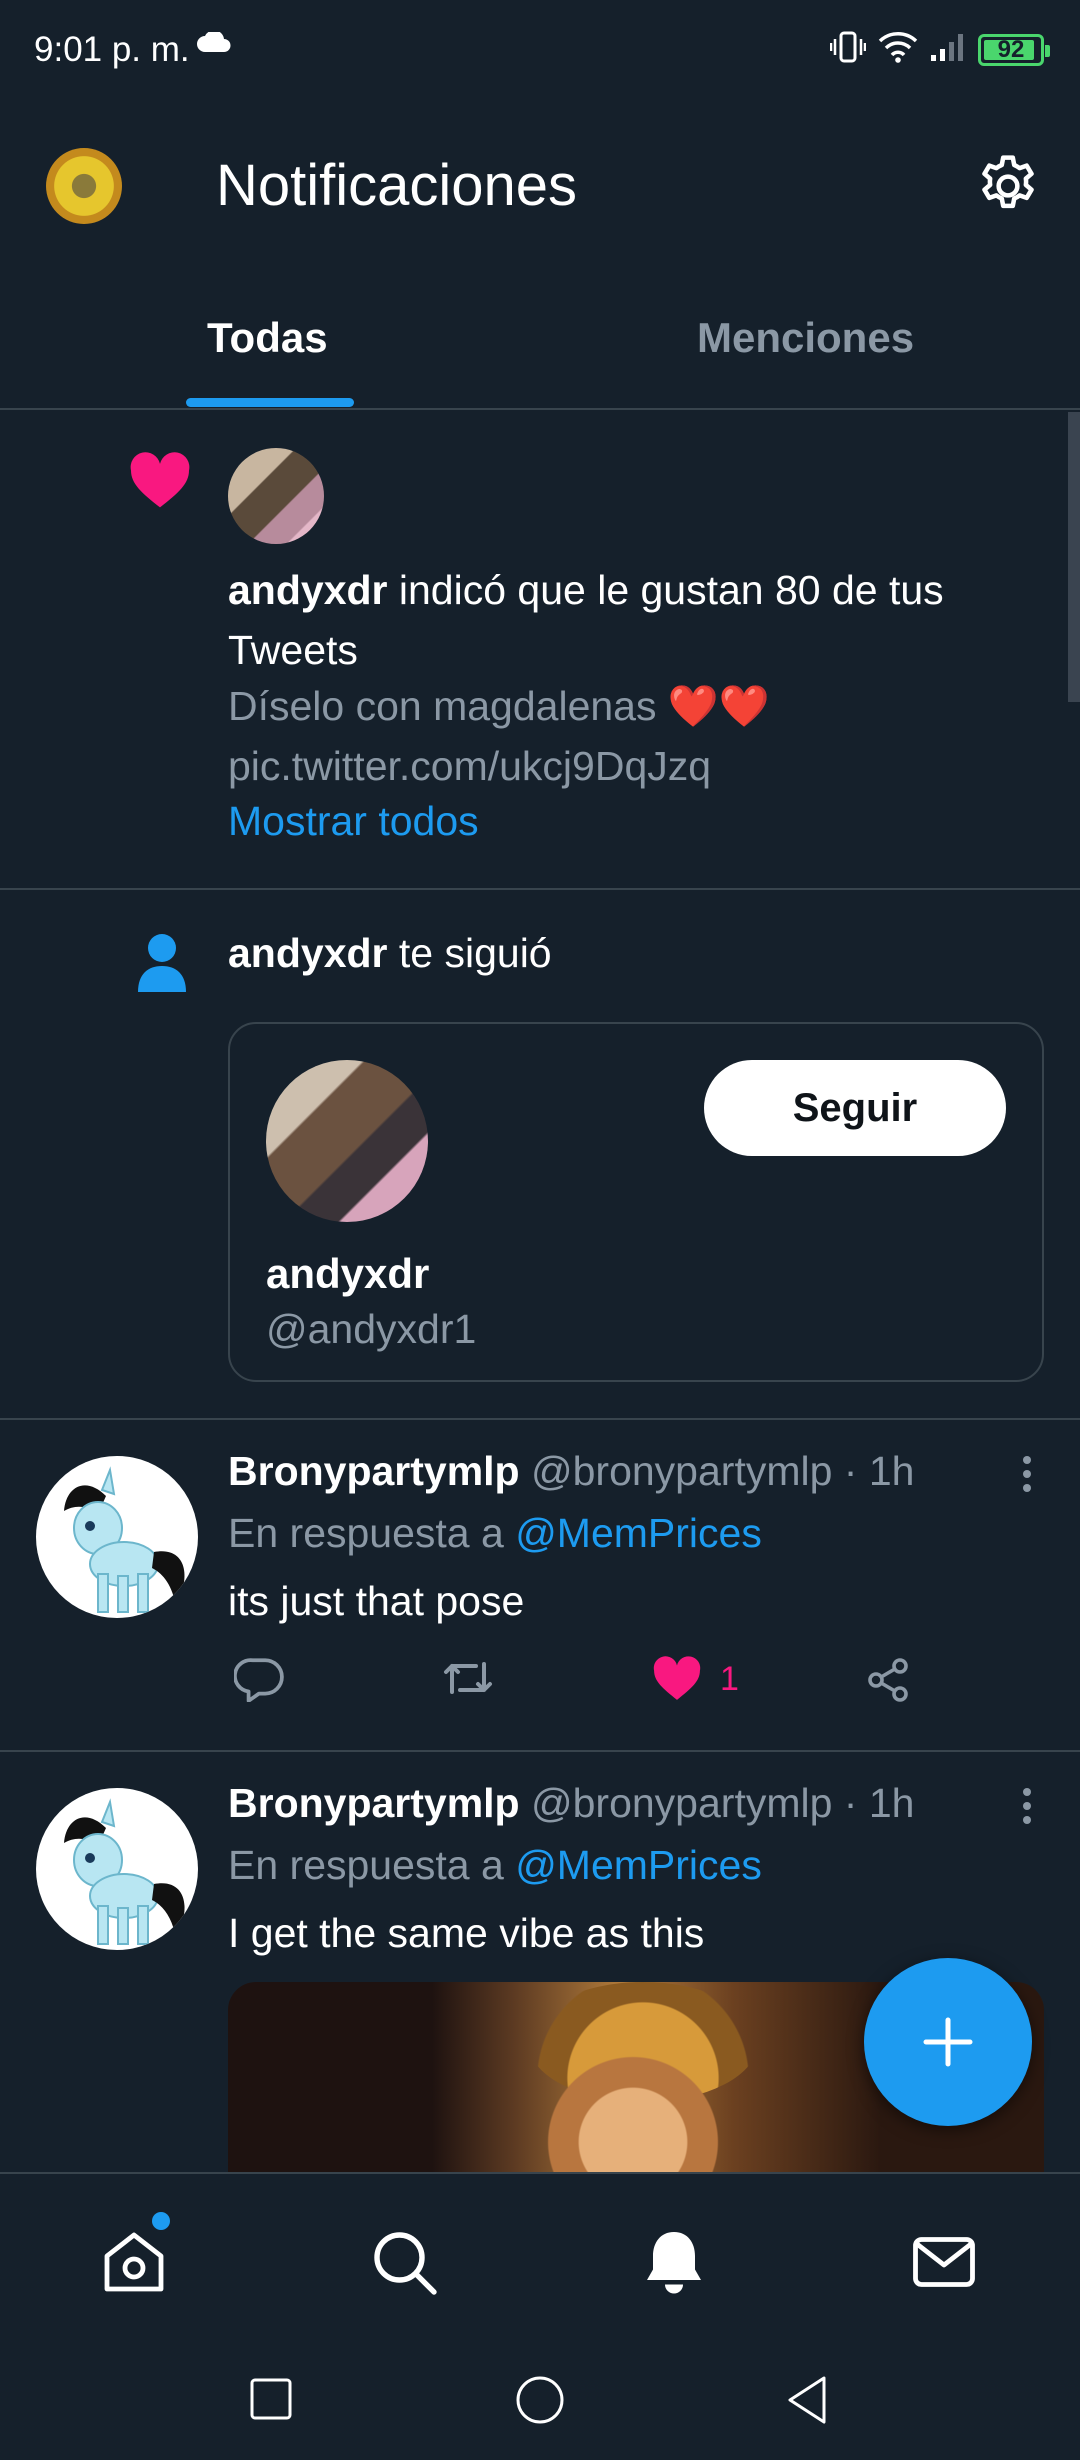 The height and width of the screenshot is (2460, 1080). I want to click on mail-icon, so click(944, 2262).